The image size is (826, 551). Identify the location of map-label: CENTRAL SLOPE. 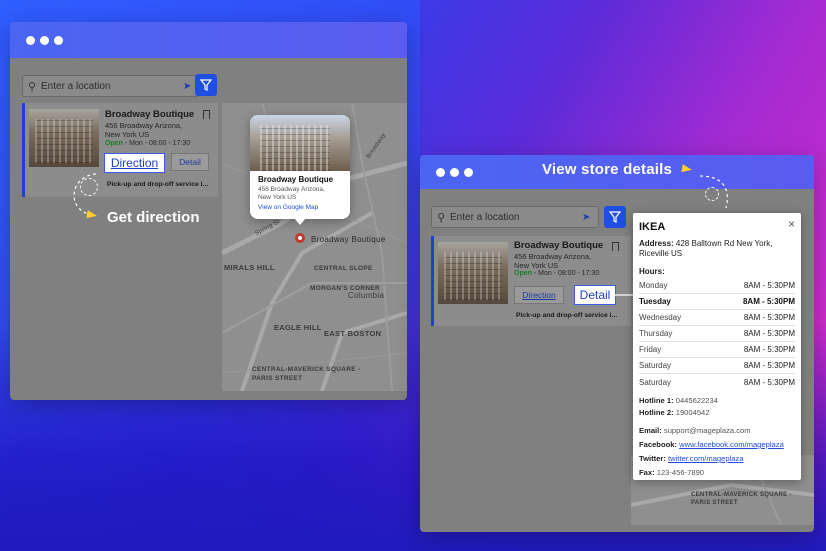
(343, 268).